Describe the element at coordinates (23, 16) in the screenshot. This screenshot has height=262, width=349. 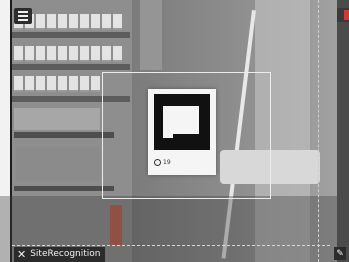
I see `menu-button` at that location.